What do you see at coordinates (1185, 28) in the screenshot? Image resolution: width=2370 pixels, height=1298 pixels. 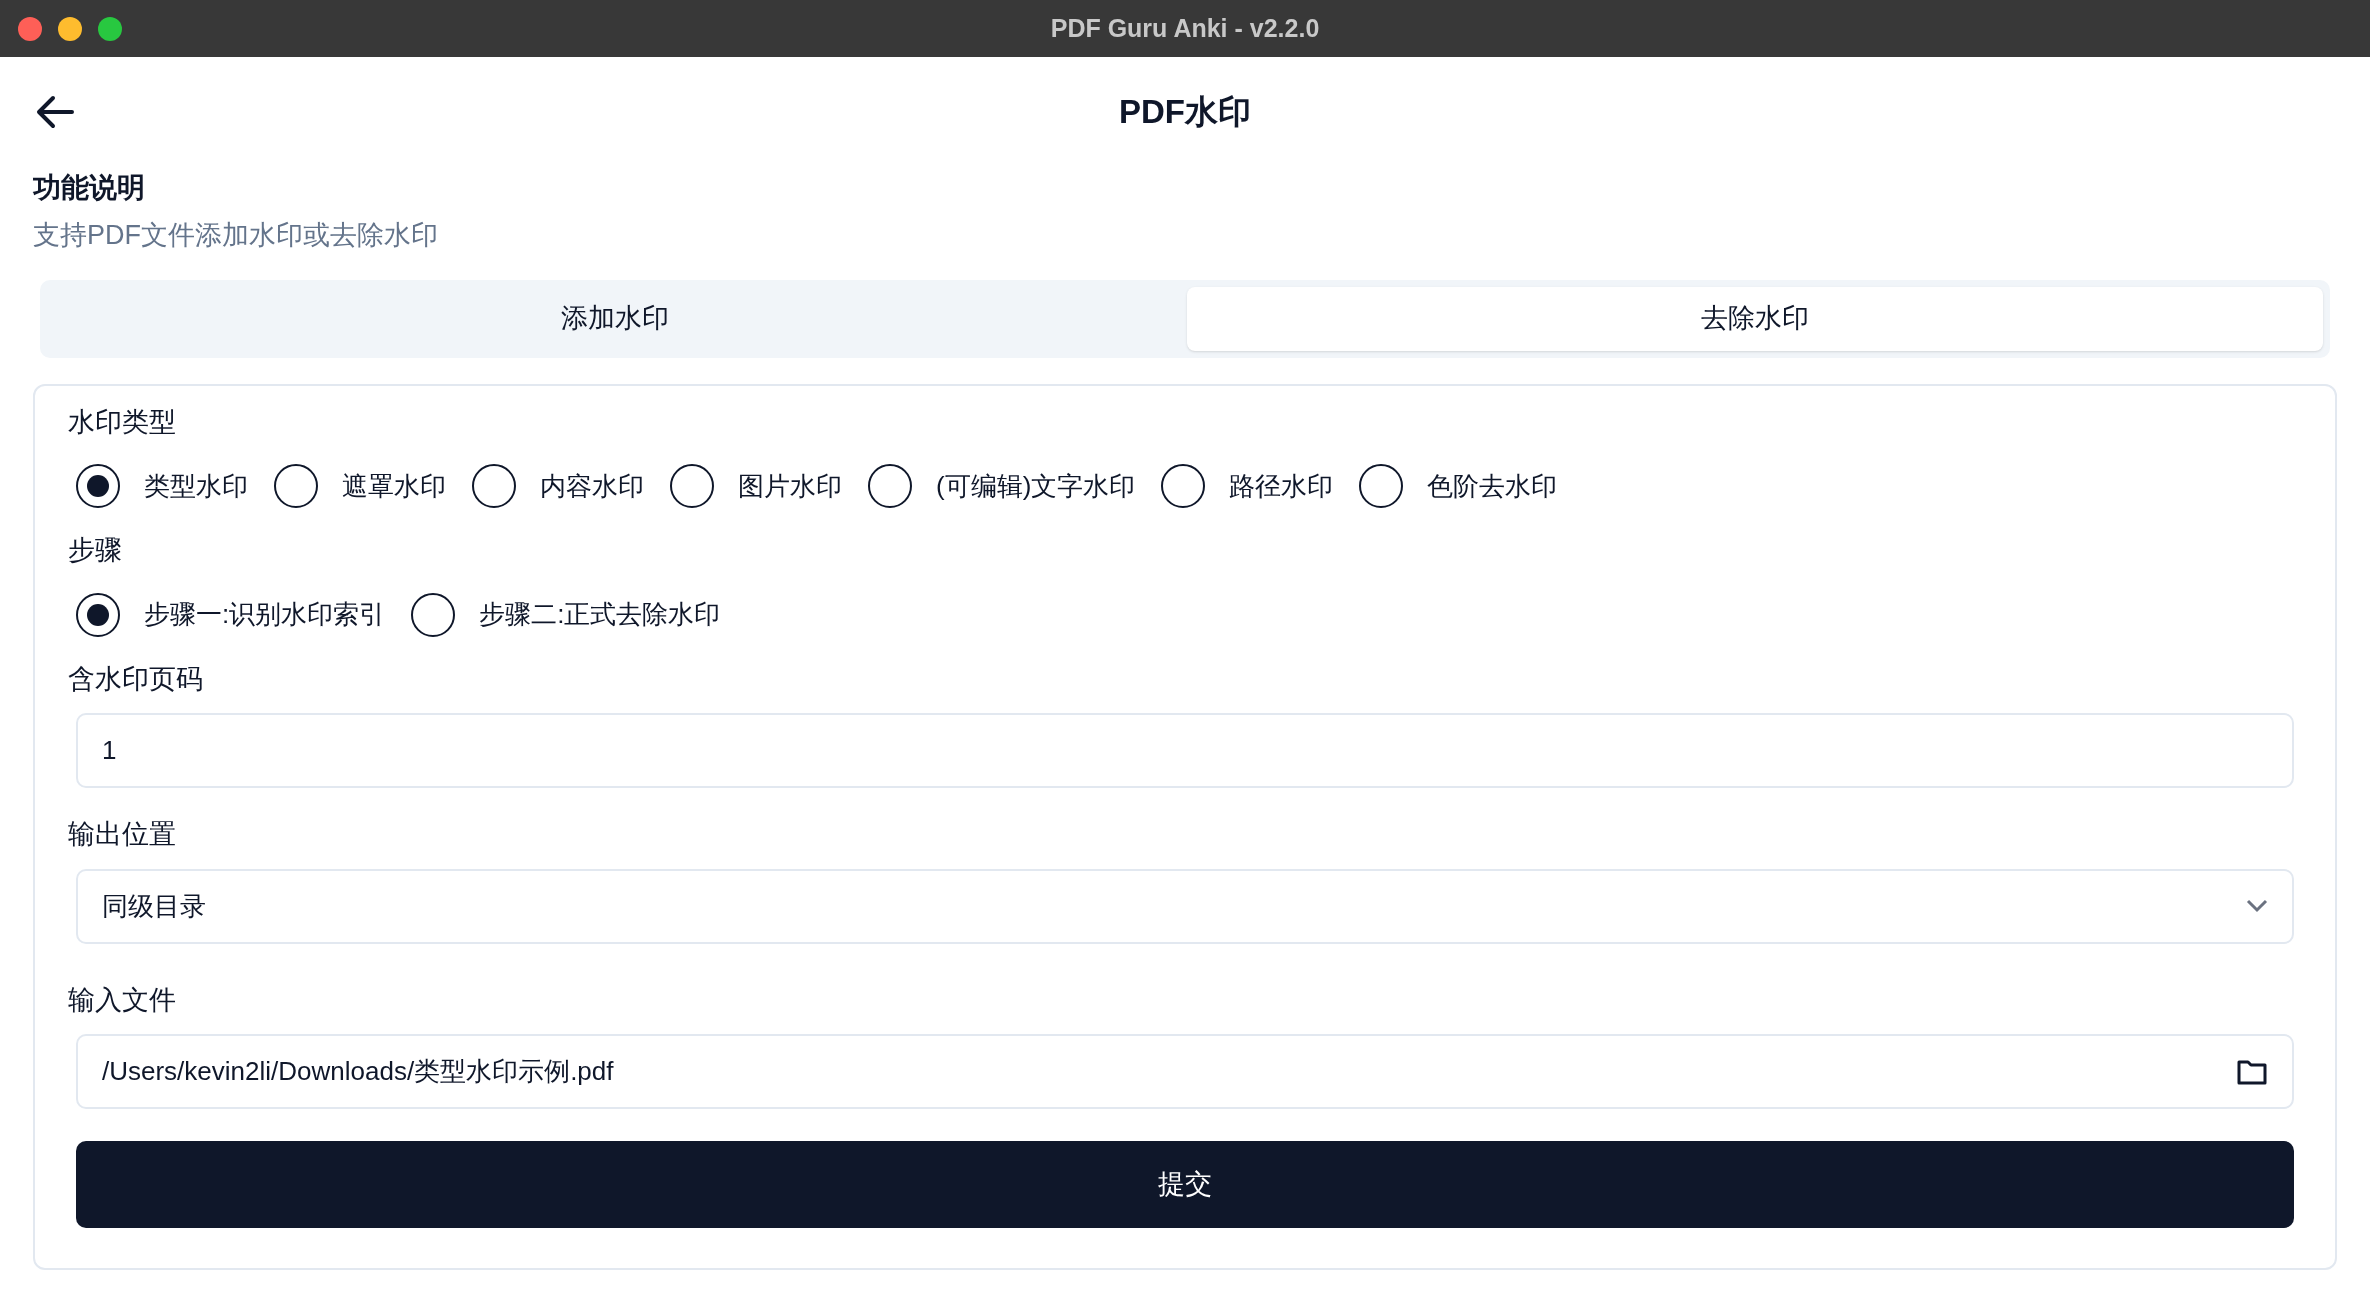 I see `window-title: PDF Guru Anki - v2.2.0` at bounding box center [1185, 28].